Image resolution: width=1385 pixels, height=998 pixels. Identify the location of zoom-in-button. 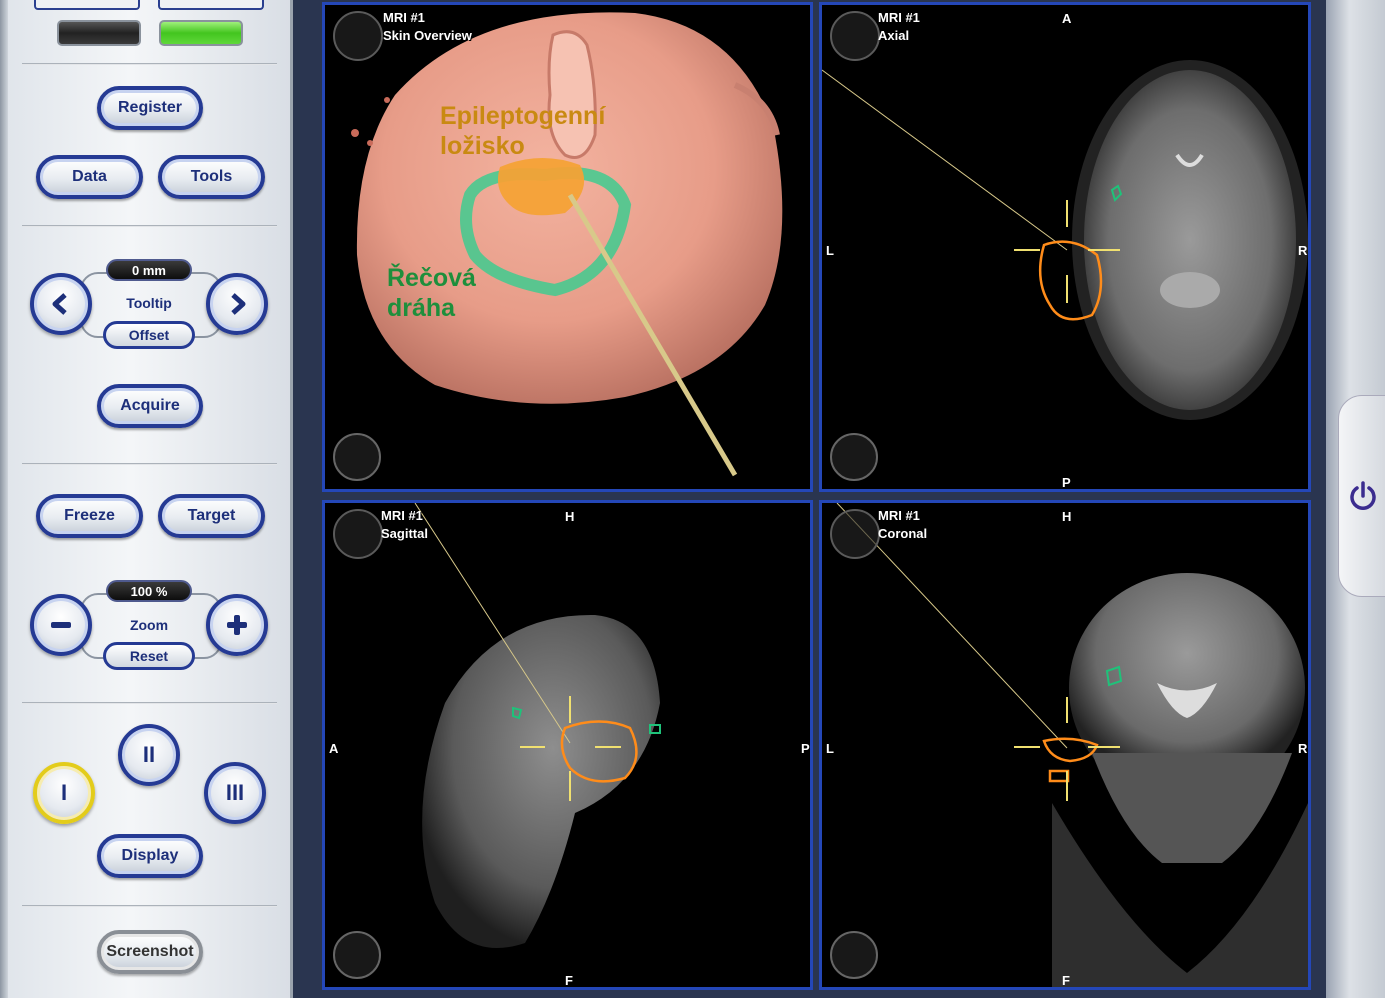
(237, 625).